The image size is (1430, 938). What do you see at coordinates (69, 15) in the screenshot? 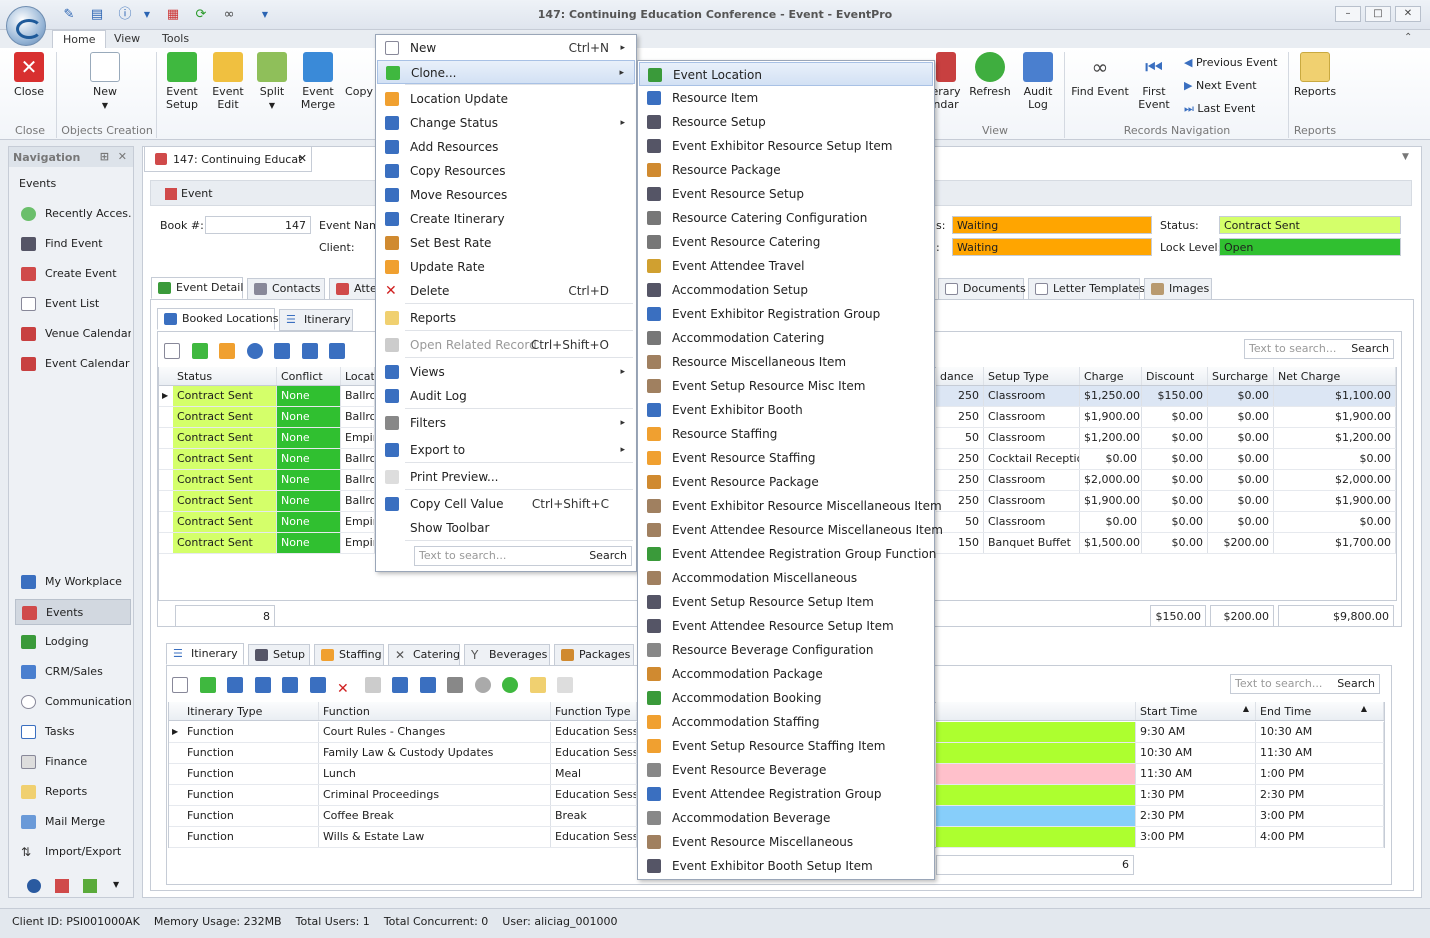
I see `save-icon: ✎` at bounding box center [69, 15].